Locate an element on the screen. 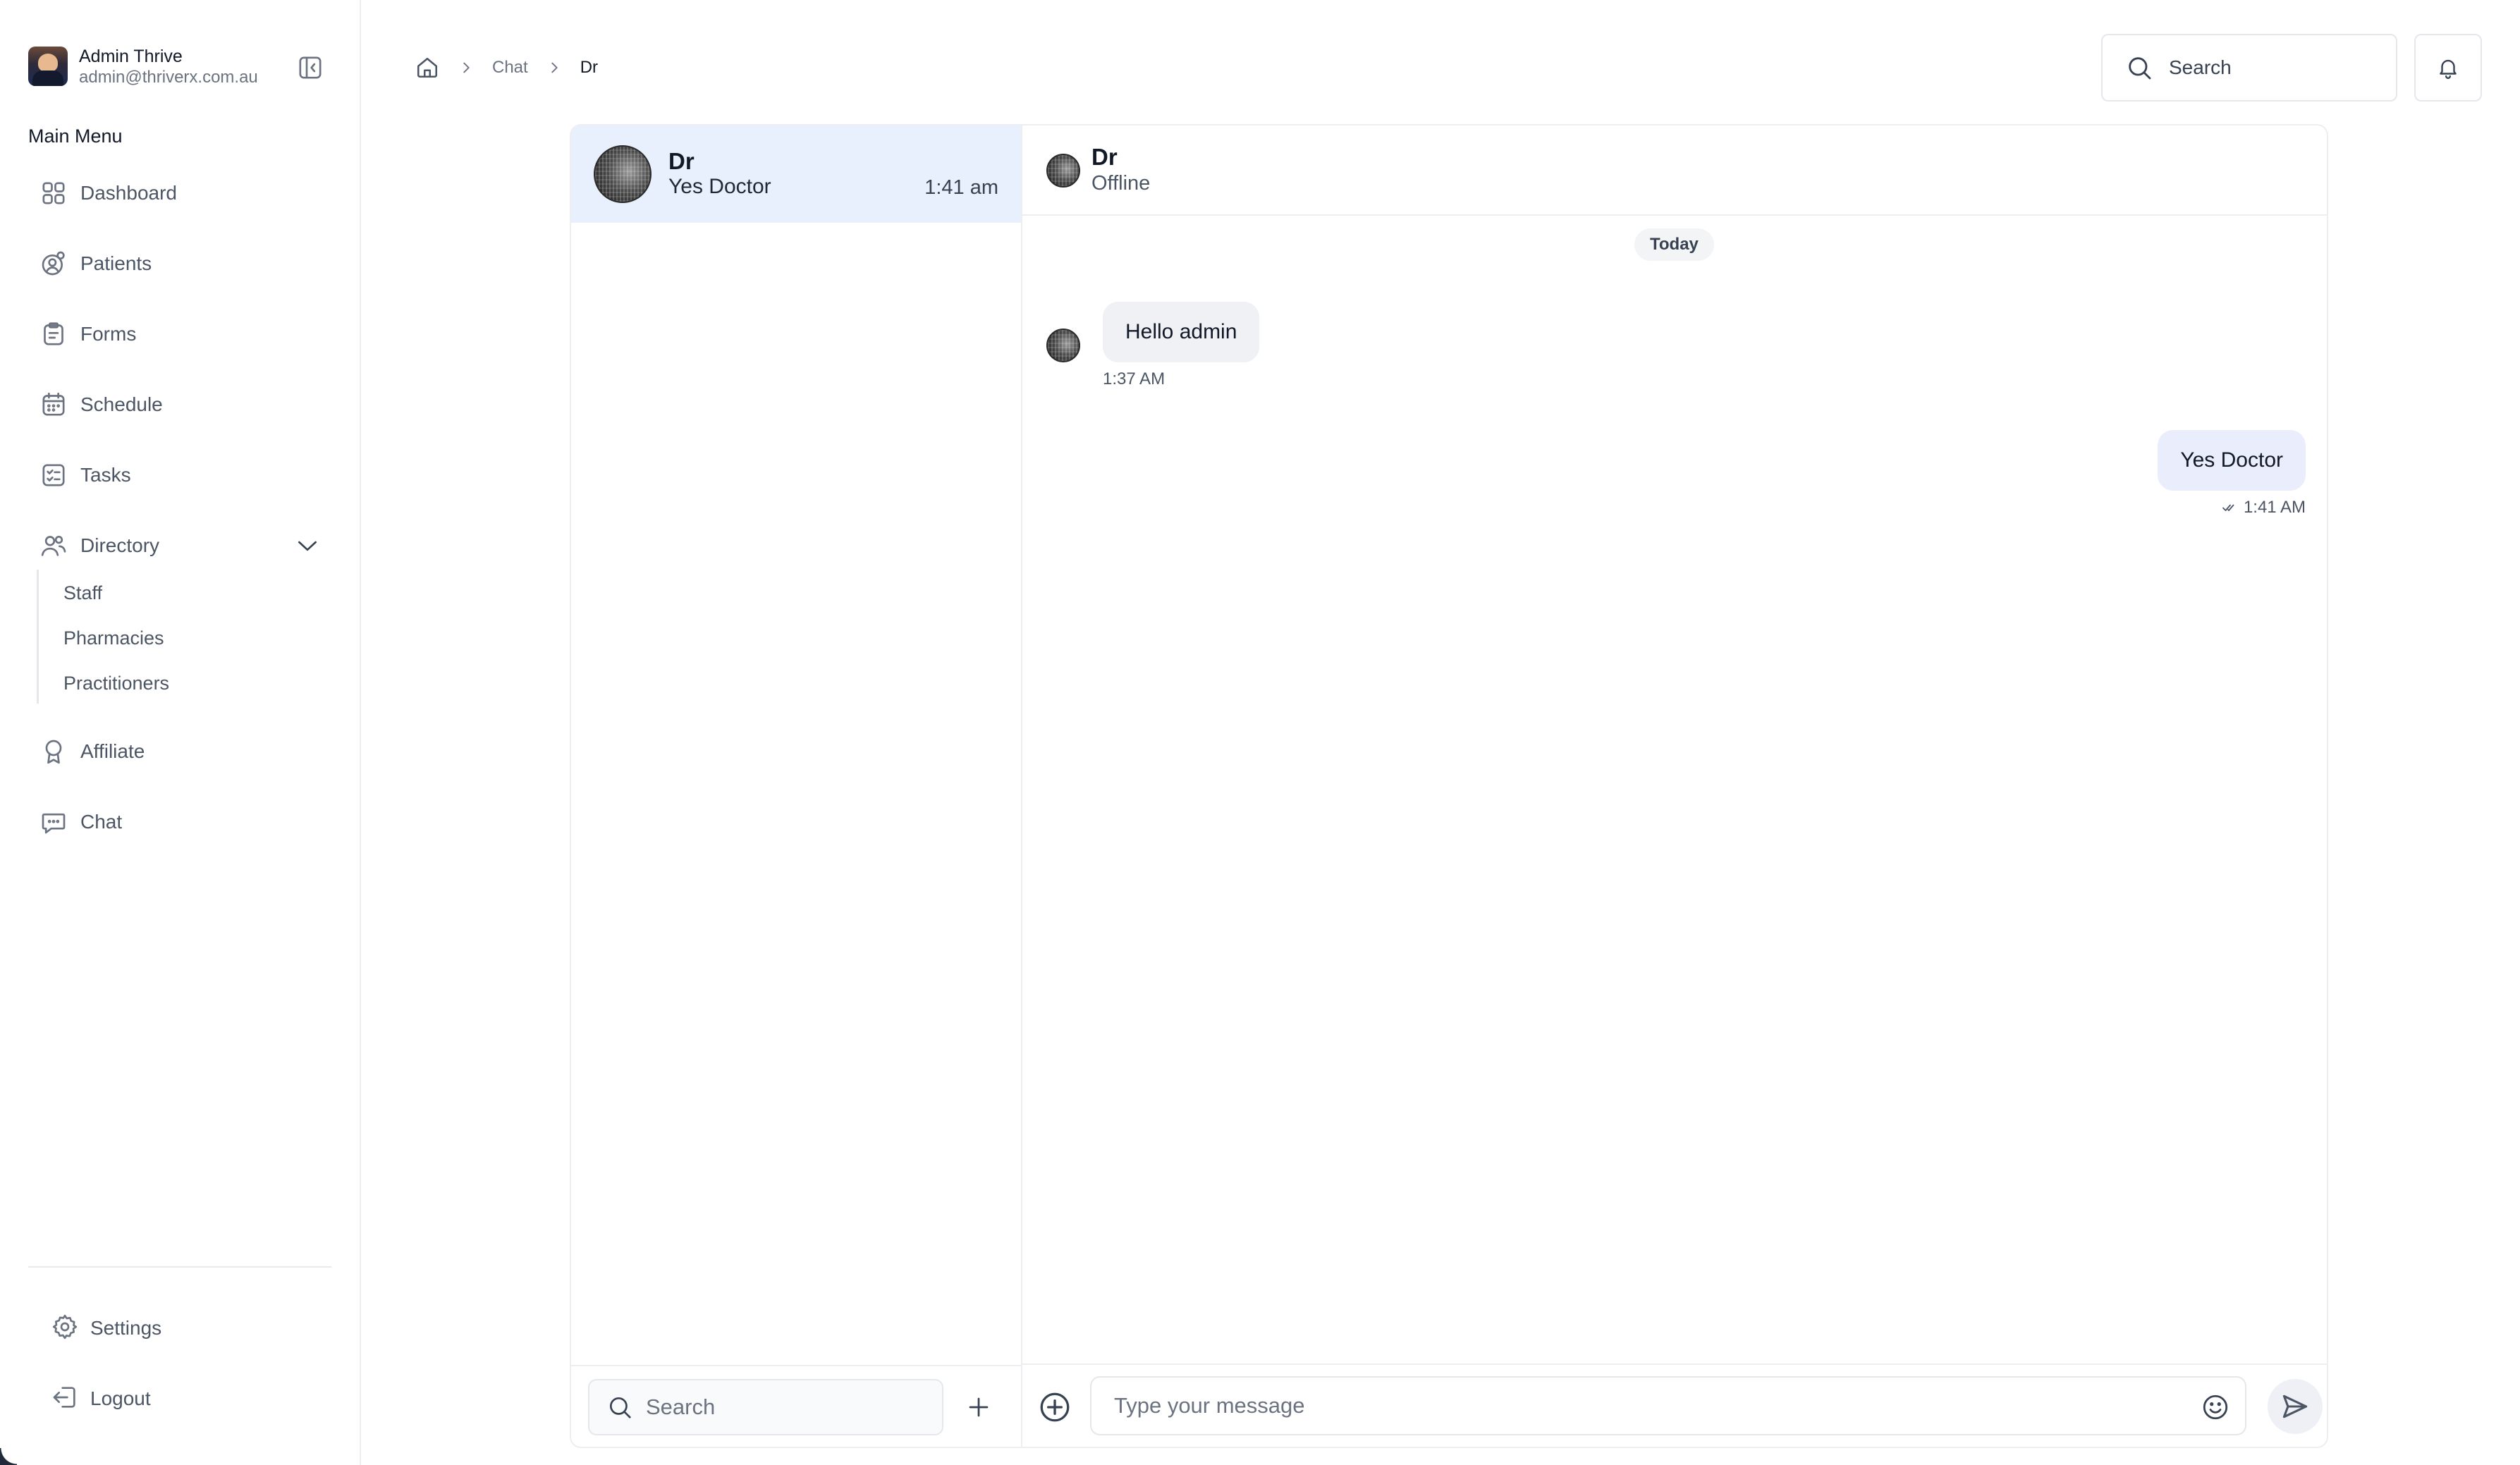  patients-icon is located at coordinates (53, 264).